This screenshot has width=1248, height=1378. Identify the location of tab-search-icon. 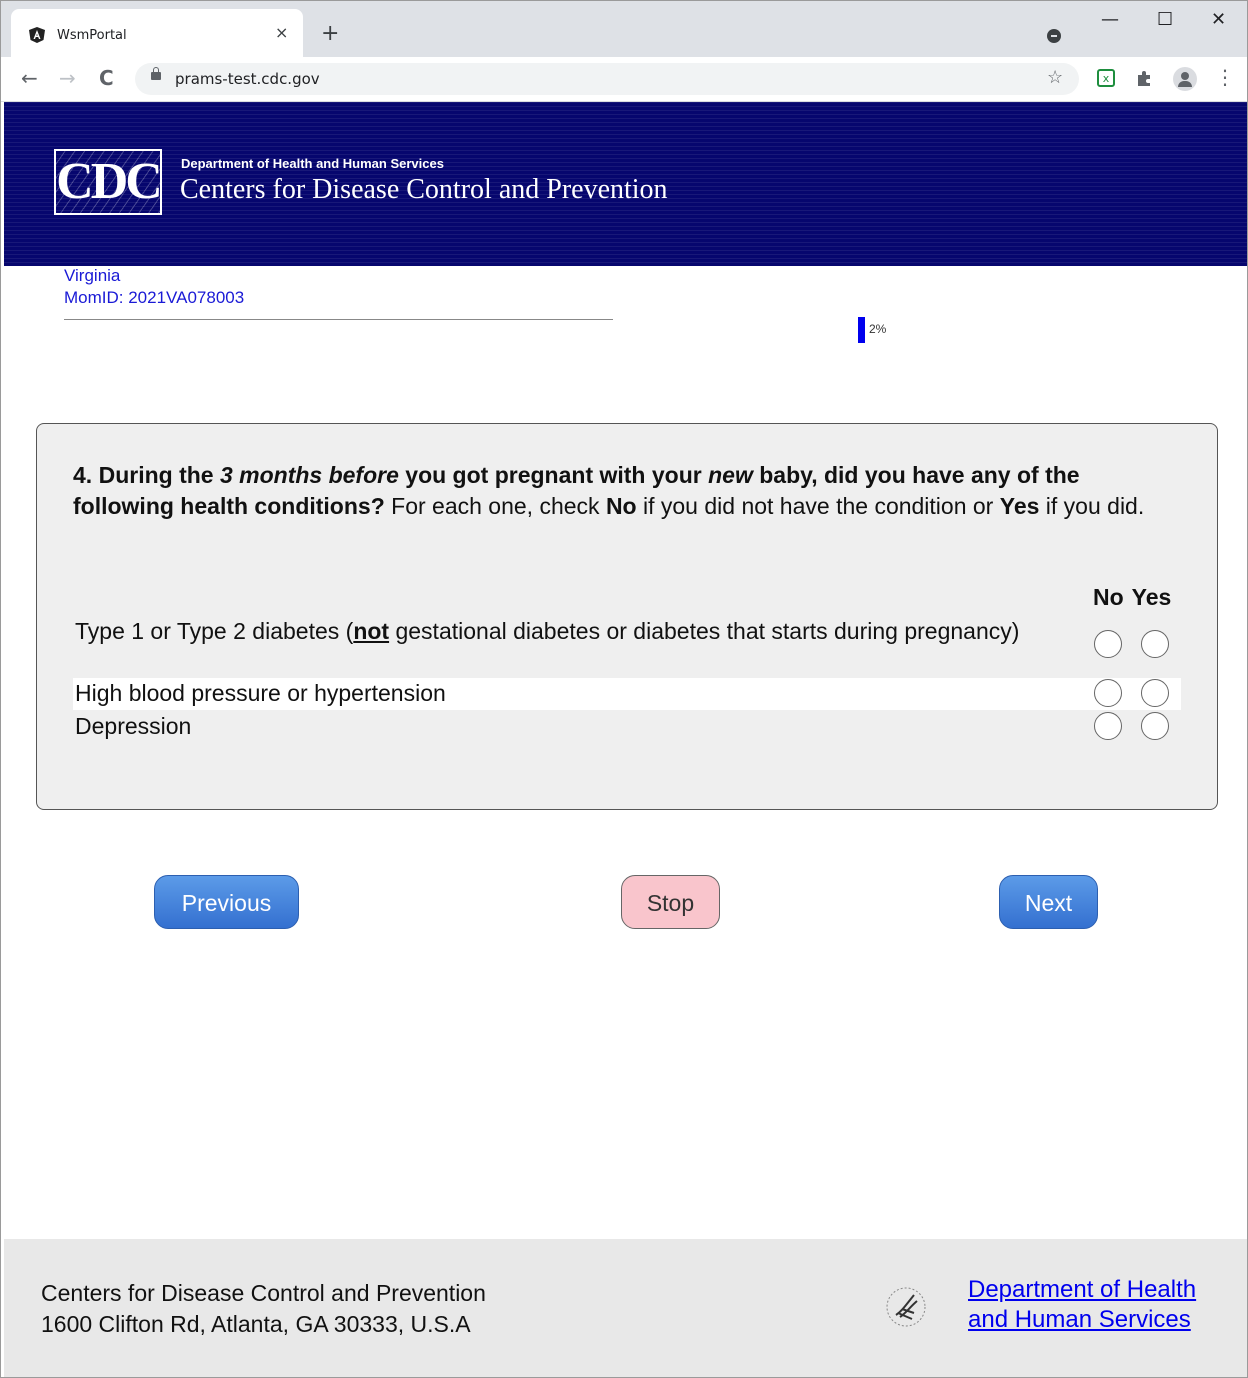
(1054, 36).